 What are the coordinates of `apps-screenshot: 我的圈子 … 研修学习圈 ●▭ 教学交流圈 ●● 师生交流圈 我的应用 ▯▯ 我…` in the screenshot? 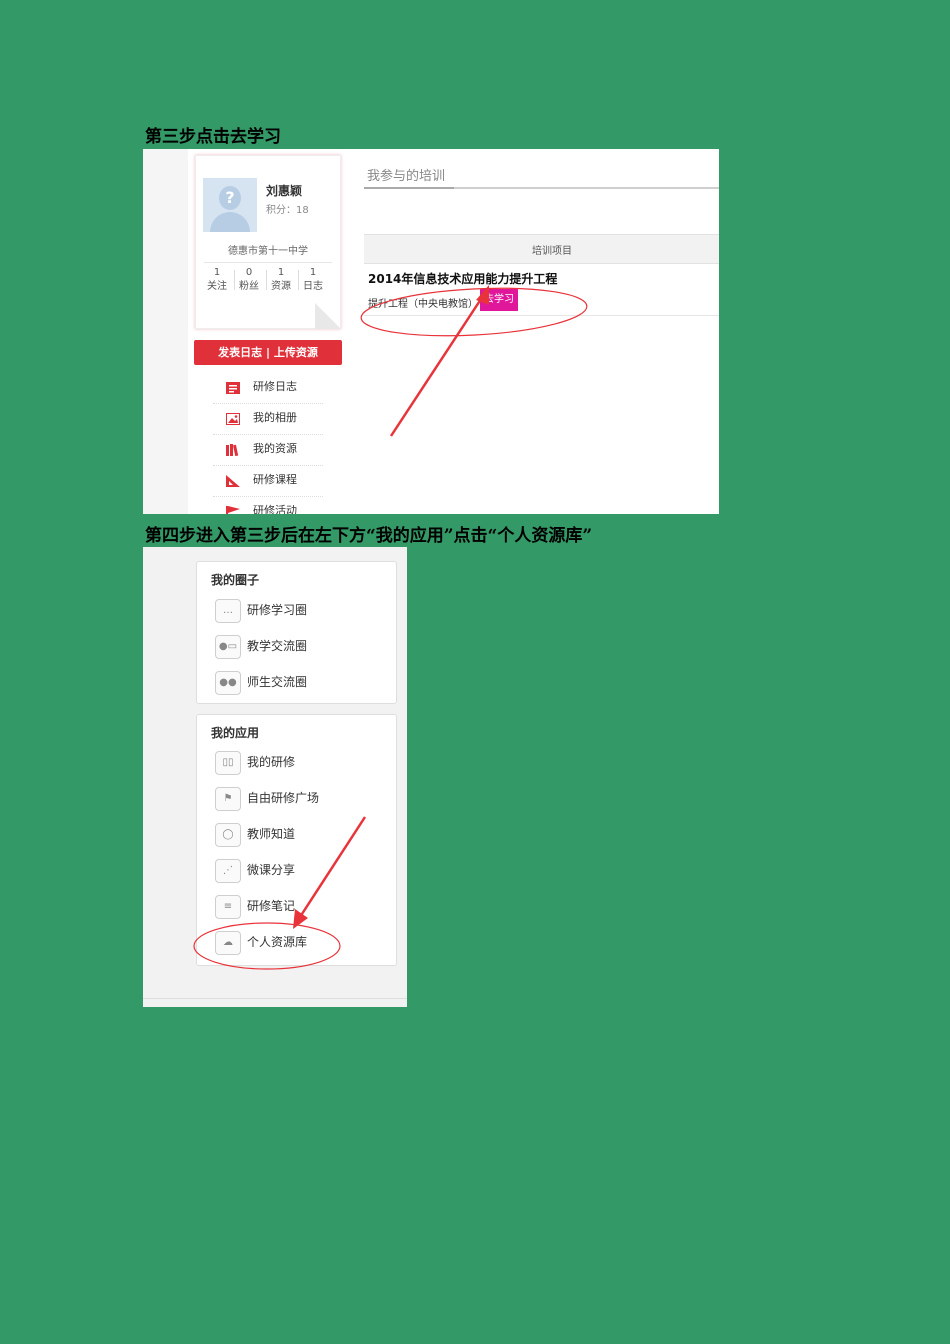 It's located at (275, 777).